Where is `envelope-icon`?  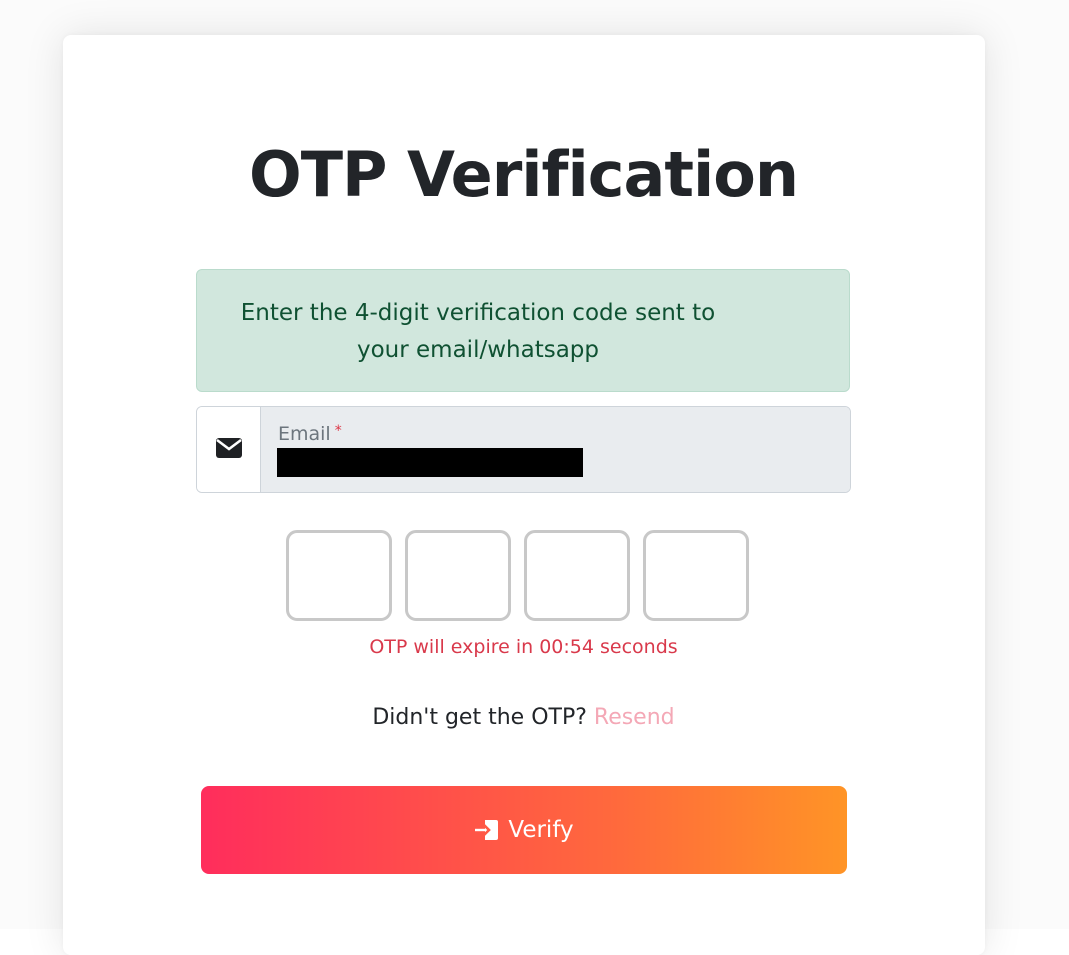 envelope-icon is located at coordinates (229, 450).